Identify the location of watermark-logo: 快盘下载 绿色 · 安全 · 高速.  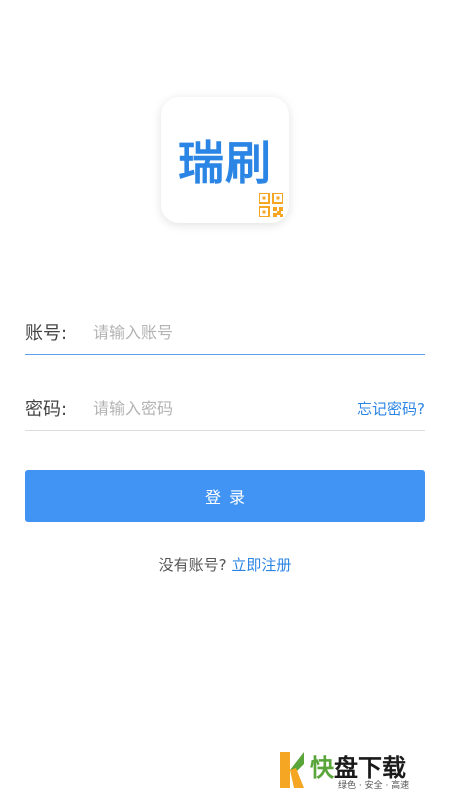
(363, 771).